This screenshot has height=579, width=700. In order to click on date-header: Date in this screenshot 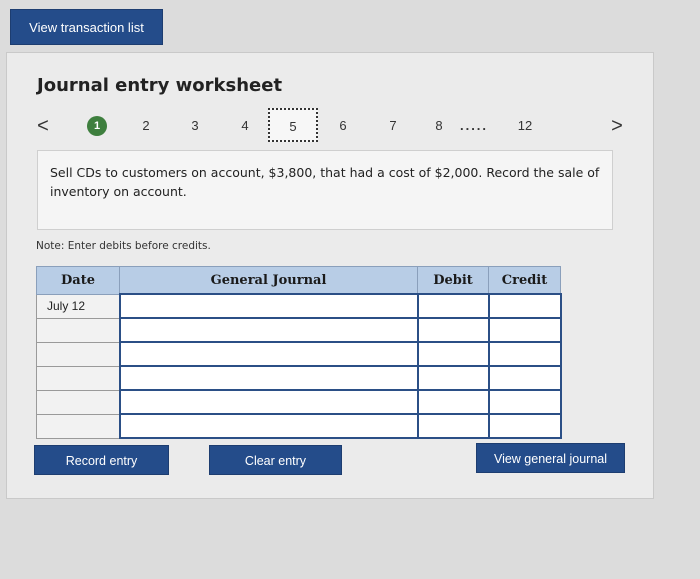, I will do `click(78, 280)`.